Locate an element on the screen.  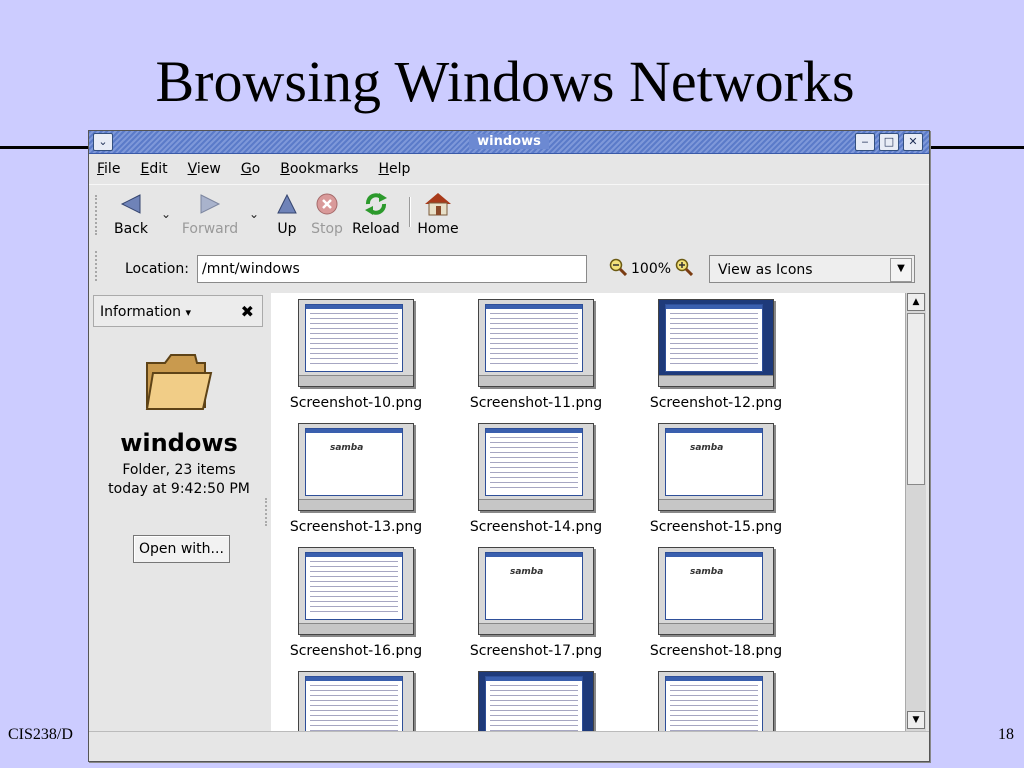
file-item: samba Screenshot-15.png is located at coordinates (716, 479).